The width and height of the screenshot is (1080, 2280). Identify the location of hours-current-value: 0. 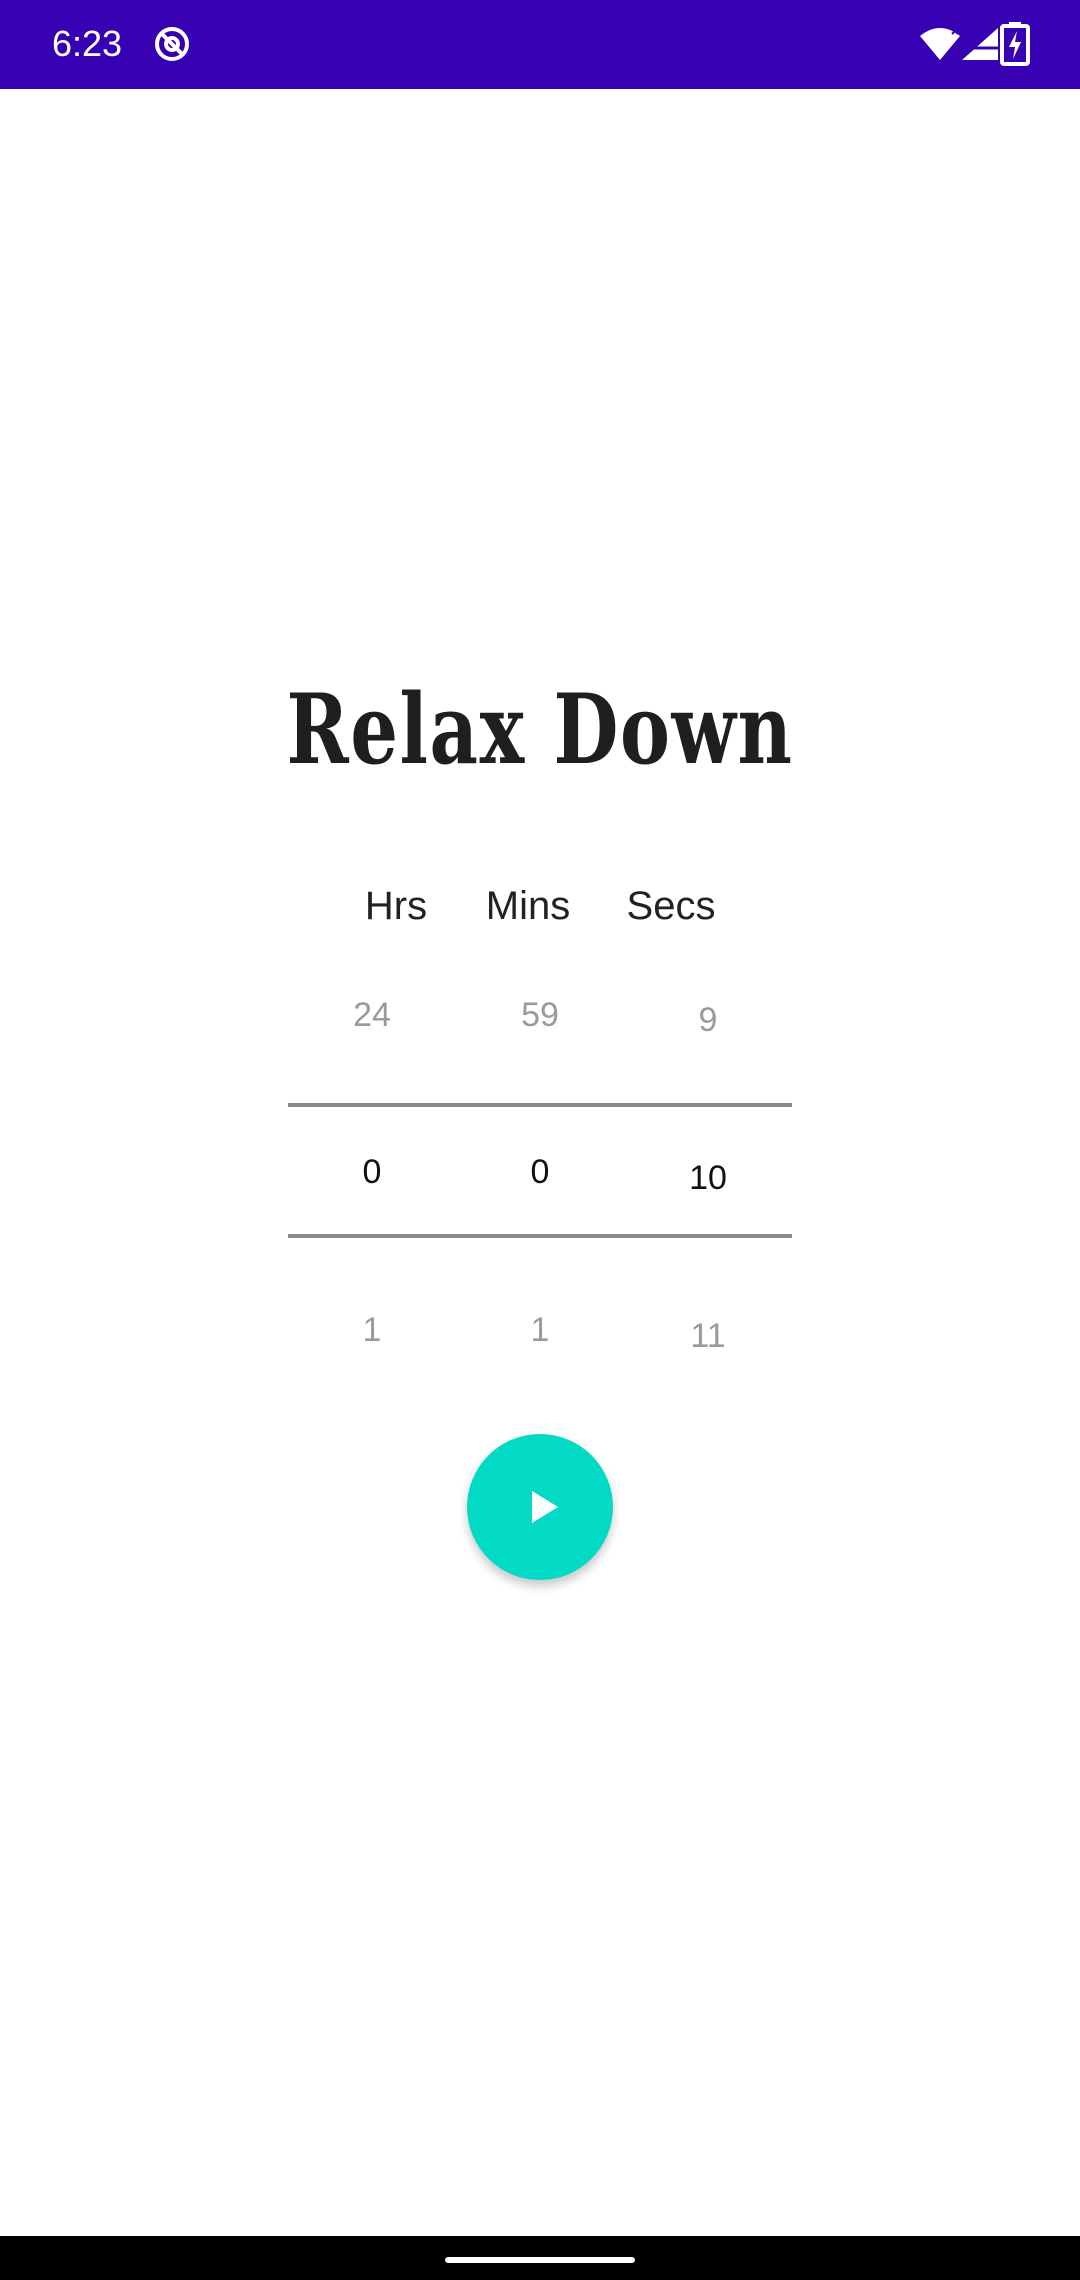
(372, 1172).